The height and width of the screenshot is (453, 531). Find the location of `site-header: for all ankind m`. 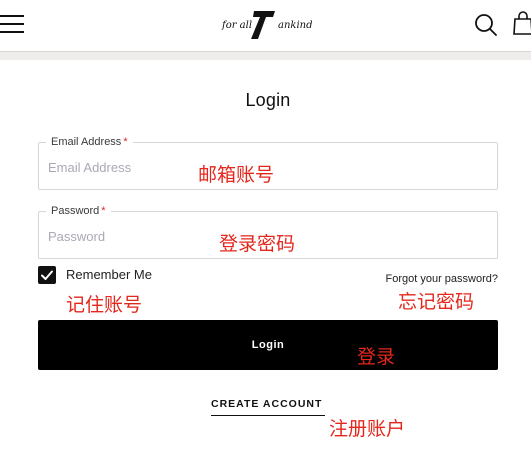

site-header: for all ankind m is located at coordinates (265, 26).